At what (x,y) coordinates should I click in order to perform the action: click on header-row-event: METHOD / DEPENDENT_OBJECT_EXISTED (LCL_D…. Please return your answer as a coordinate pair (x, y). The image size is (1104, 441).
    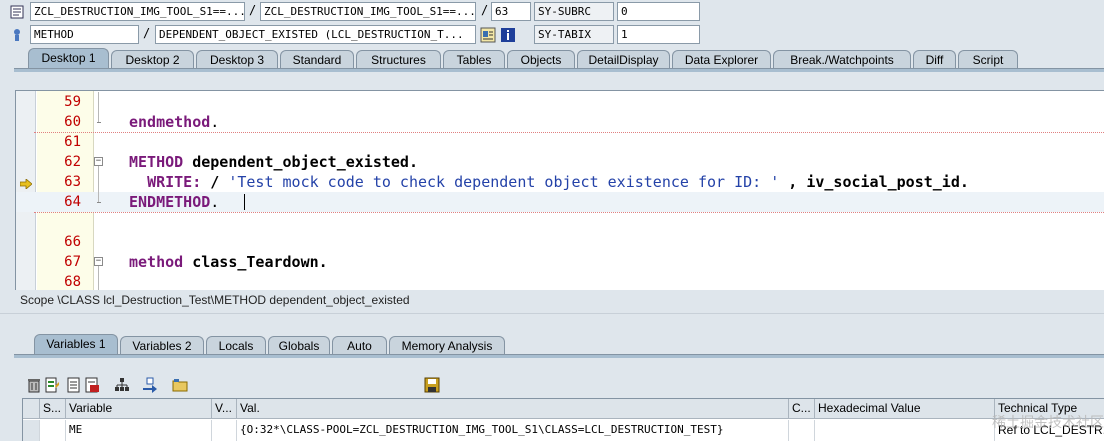
    Looking at the image, I should click on (552, 35).